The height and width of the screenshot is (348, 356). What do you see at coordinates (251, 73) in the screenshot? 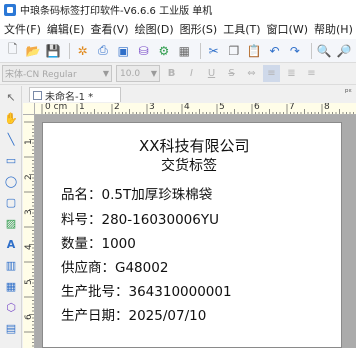
I see `text-spacing-icon: ⇔` at bounding box center [251, 73].